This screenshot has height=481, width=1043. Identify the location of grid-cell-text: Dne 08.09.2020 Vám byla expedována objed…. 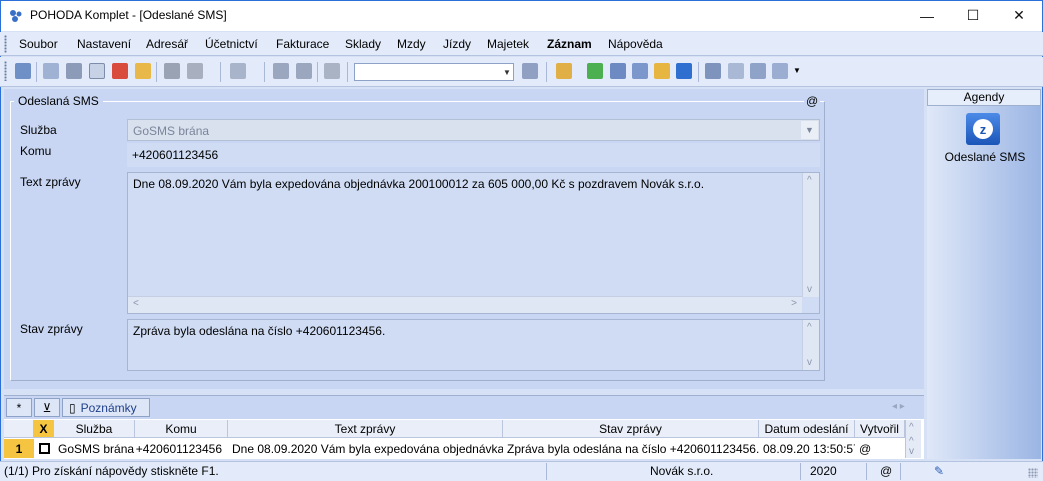
(365, 448).